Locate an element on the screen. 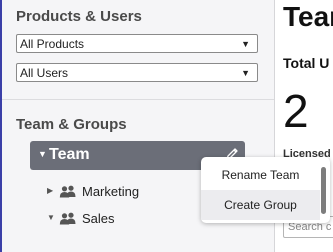 Image resolution: width=333 pixels, height=252 pixels. tree-item-sales-label: Sales is located at coordinates (98, 218).